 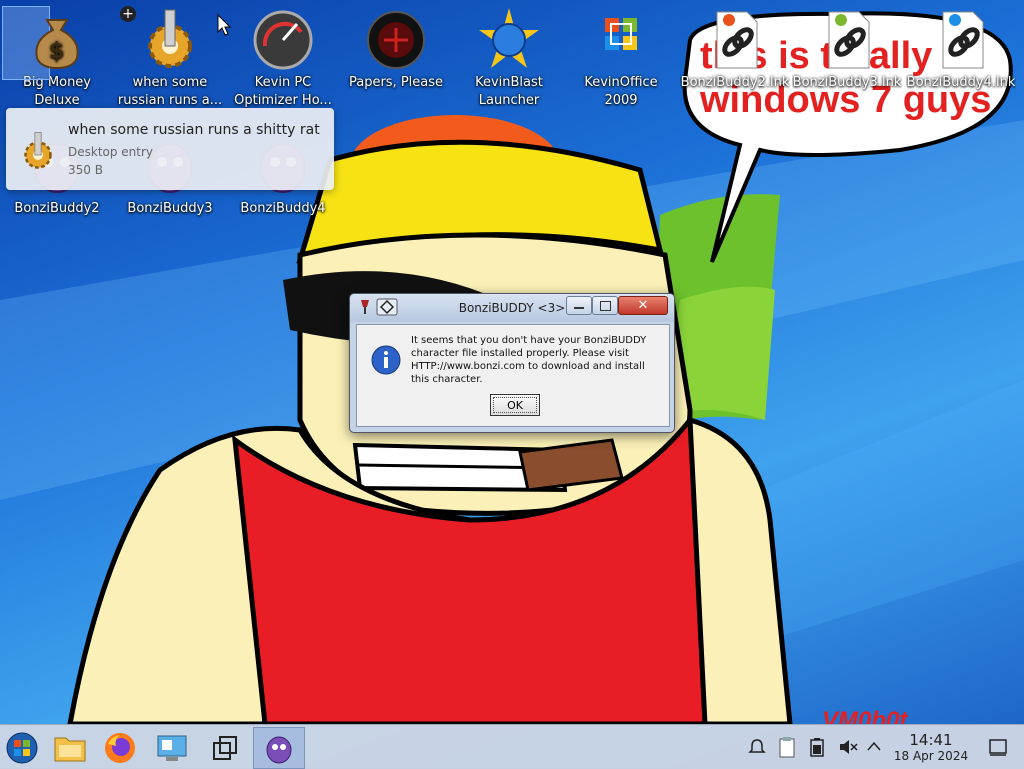 What do you see at coordinates (70, 749) in the screenshot?
I see `file-manager-icon` at bounding box center [70, 749].